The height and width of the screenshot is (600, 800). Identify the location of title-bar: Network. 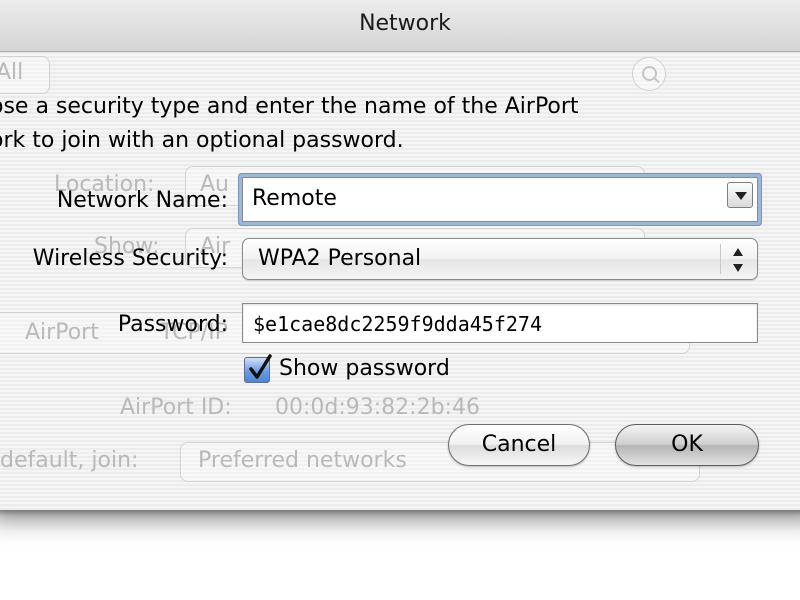
(400, 26).